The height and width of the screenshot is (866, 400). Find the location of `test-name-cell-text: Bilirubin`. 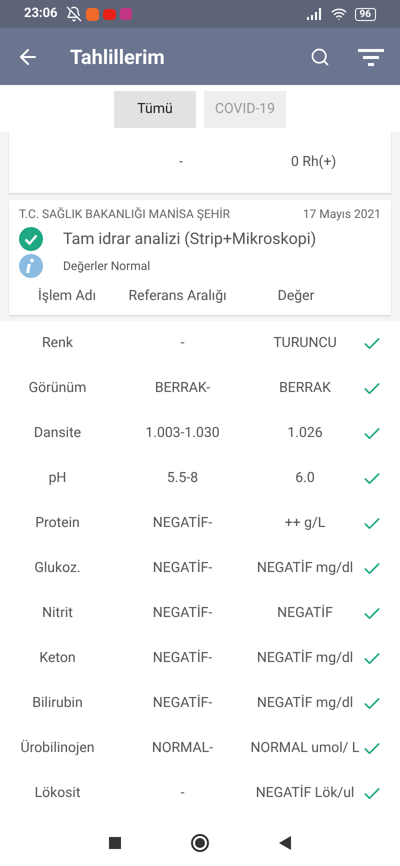

test-name-cell-text: Bilirubin is located at coordinates (57, 703).